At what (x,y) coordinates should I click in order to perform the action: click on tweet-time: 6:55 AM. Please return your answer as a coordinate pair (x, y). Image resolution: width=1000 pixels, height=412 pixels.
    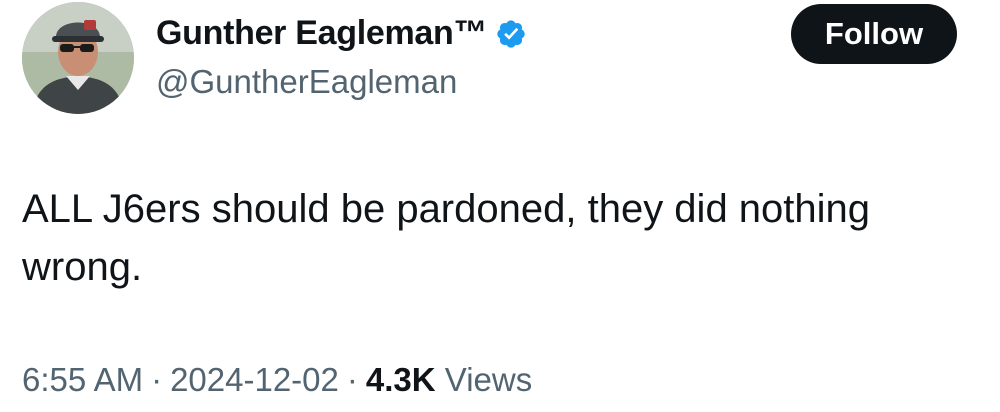
    Looking at the image, I should click on (82, 379).